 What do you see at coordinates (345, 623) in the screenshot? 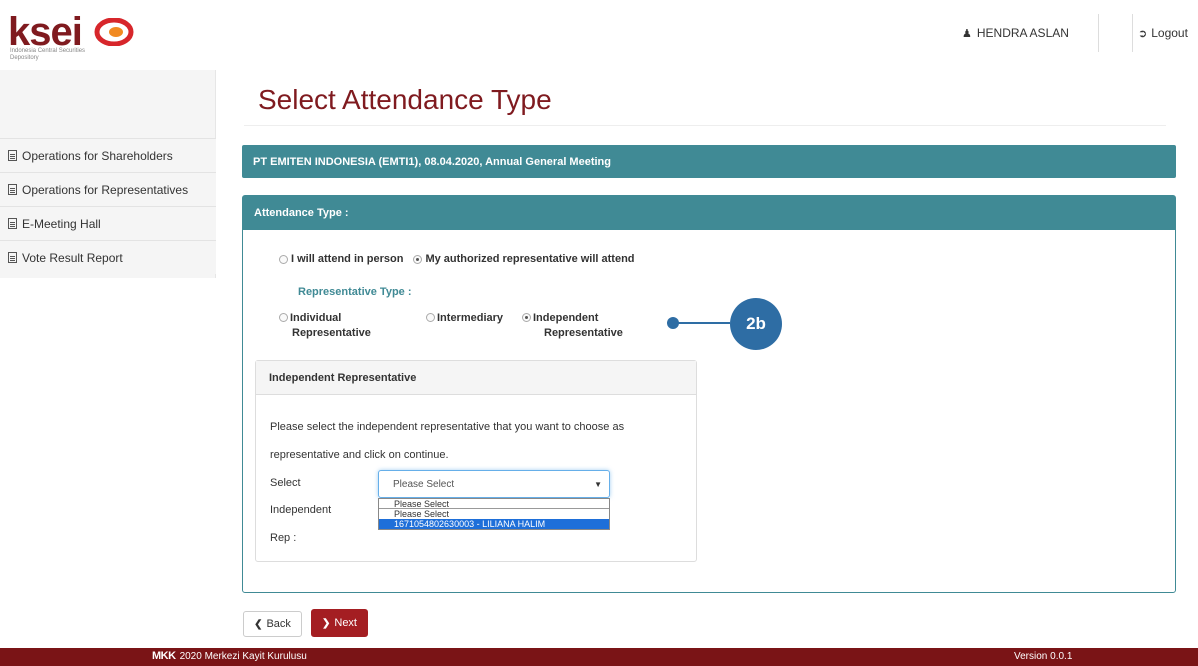
I see `next-label: Next` at bounding box center [345, 623].